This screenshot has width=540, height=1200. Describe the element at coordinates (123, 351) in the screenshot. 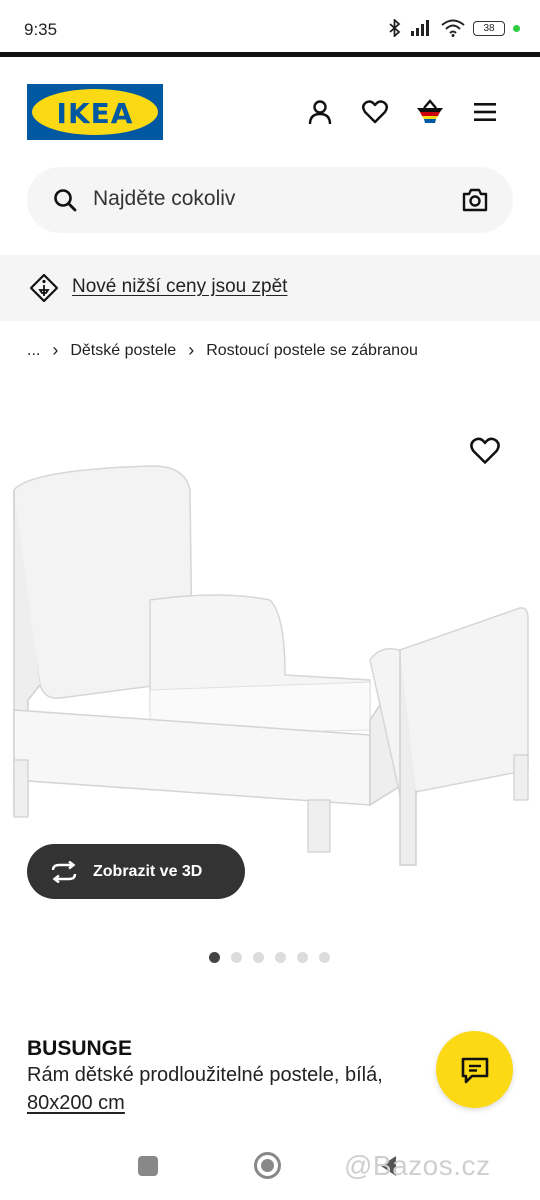

I see `breadcrumb-item-childrens-beds: Dětské postele` at that location.